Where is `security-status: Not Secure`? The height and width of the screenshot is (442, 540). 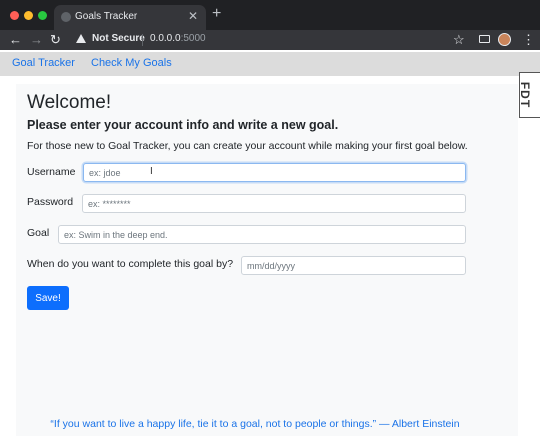 security-status: Not Secure is located at coordinates (118, 38).